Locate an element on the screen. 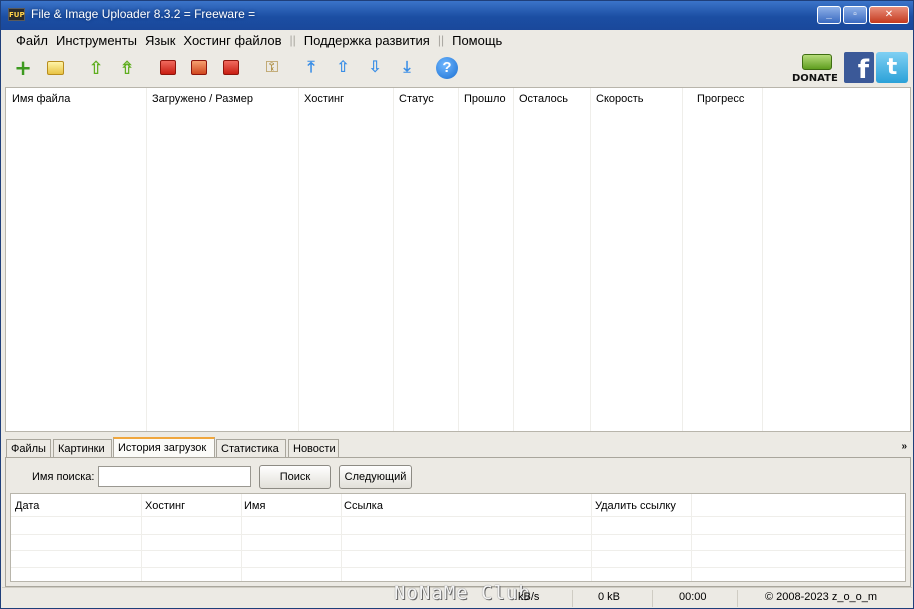 This screenshot has height=609, width=914. column-filename is located at coordinates (76, 259).